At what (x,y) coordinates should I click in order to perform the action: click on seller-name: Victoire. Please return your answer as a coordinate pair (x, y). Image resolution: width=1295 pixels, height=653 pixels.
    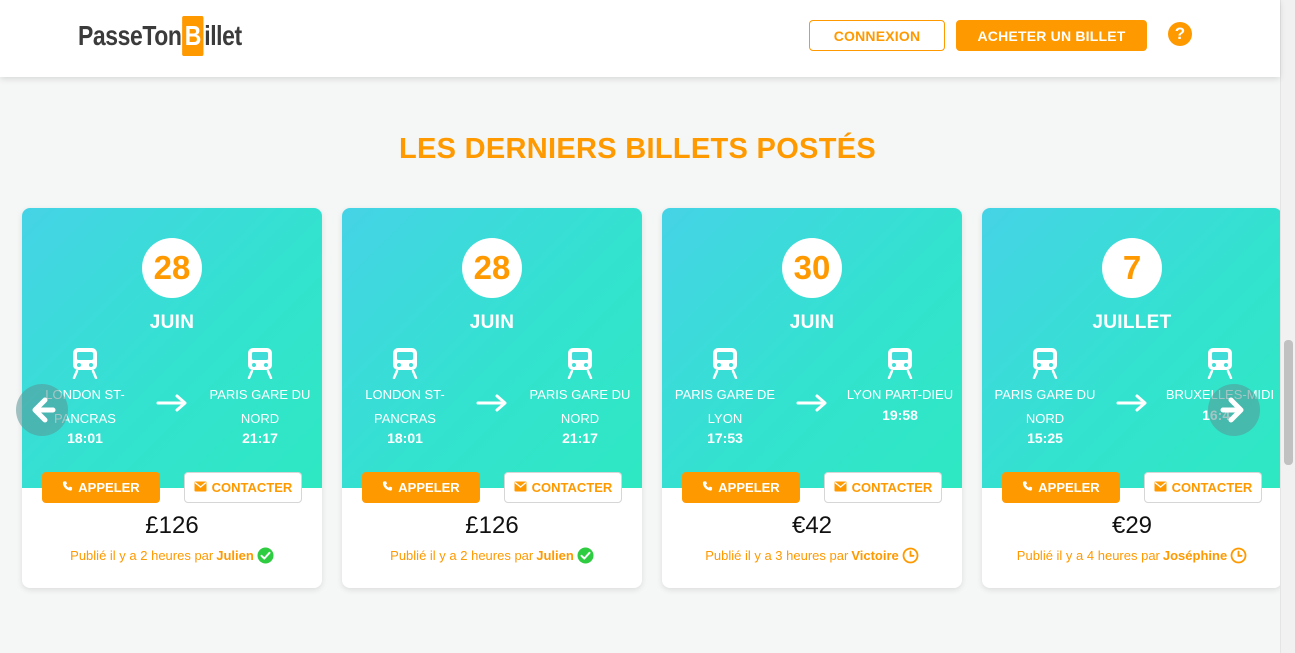
    Looking at the image, I should click on (874, 555).